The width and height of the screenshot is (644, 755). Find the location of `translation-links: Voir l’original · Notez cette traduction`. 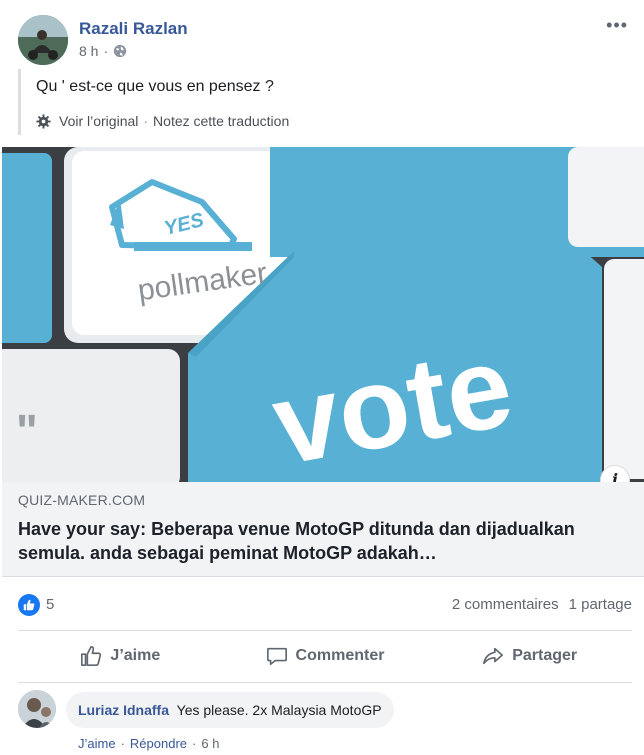

translation-links: Voir l’original · Notez cette traduction is located at coordinates (162, 121).